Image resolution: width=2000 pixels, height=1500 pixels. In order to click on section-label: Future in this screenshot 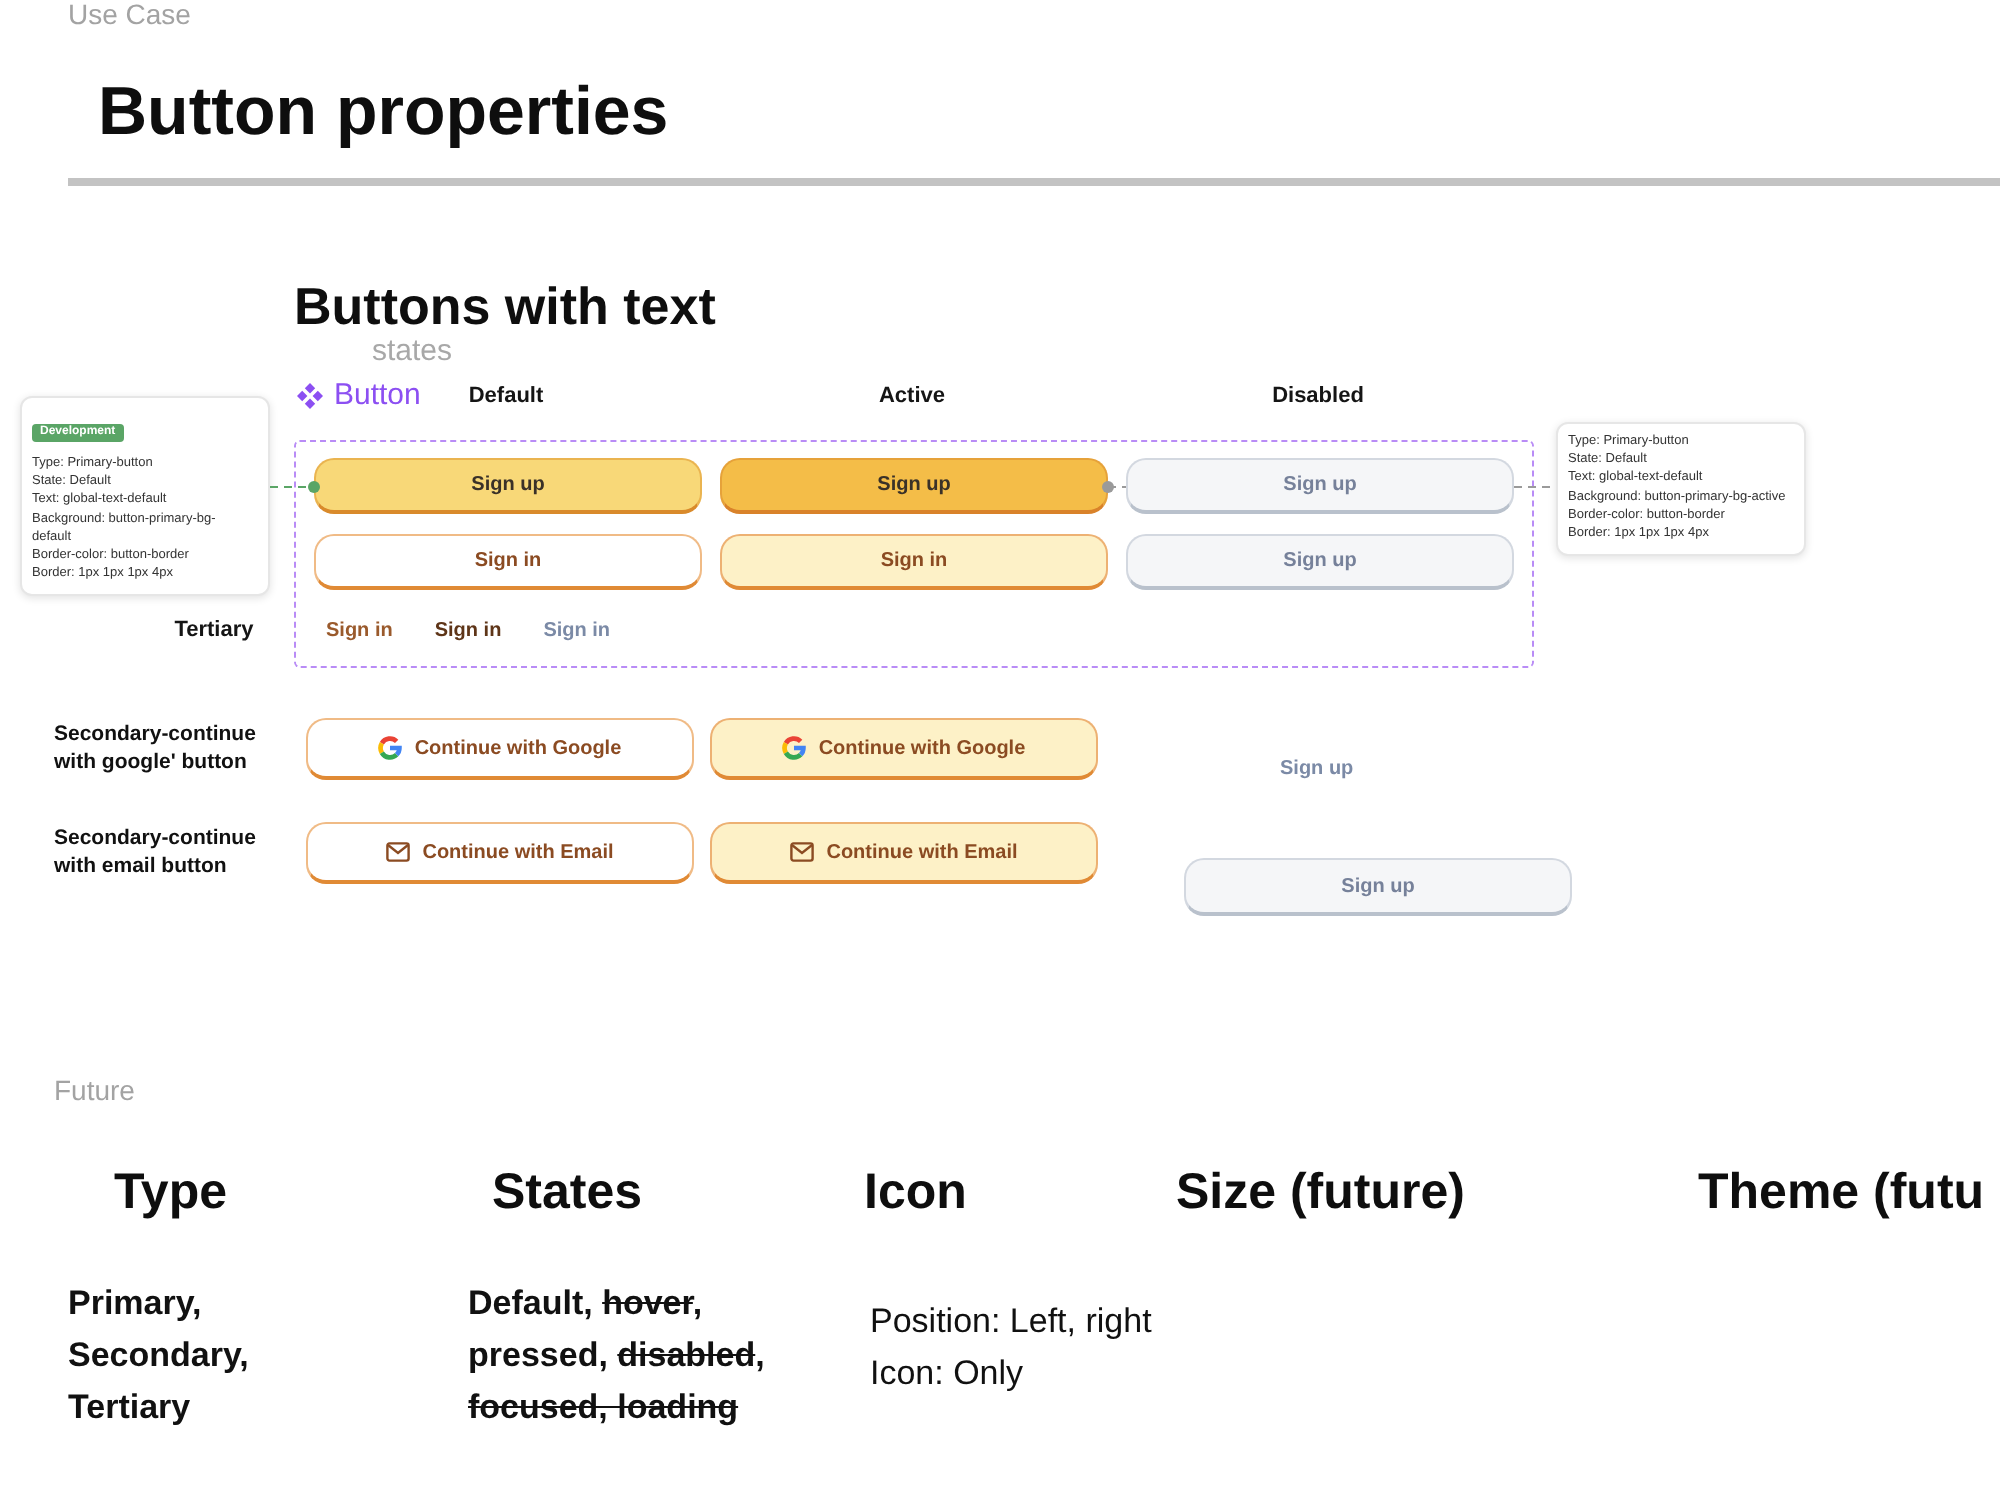, I will do `click(94, 1090)`.